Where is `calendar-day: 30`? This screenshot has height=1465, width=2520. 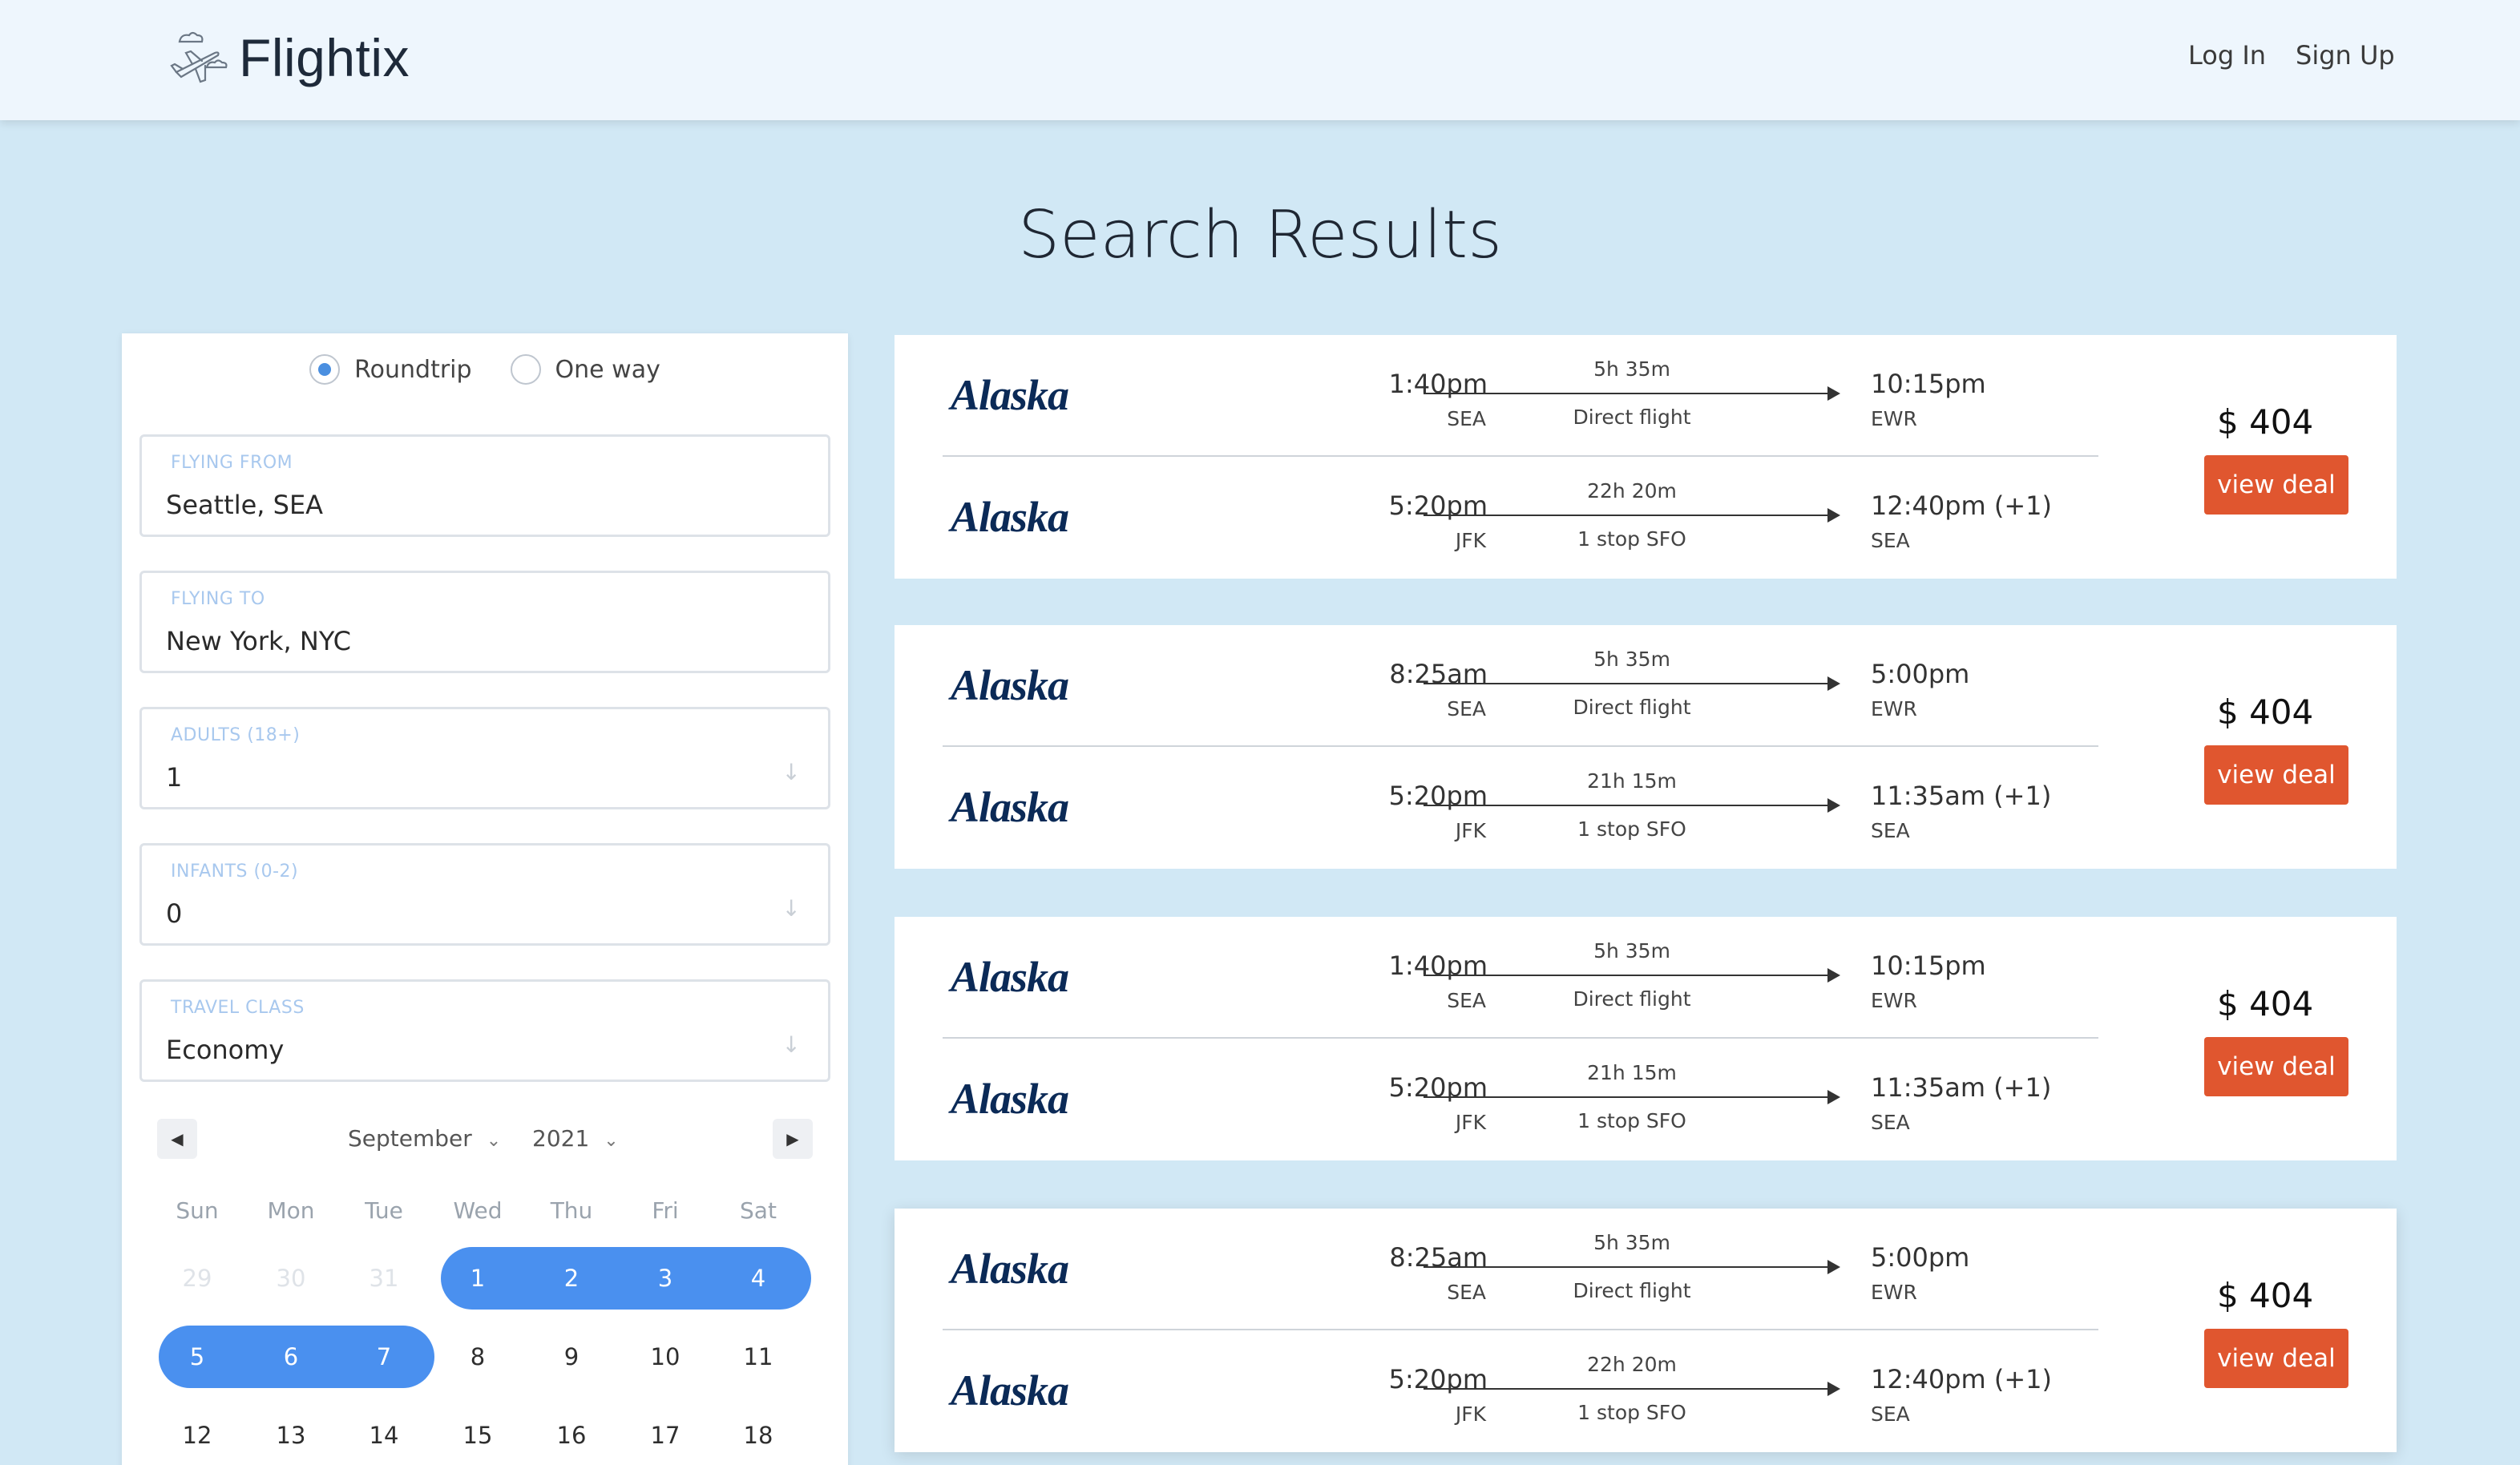
calendar-day: 30 is located at coordinates (290, 1278).